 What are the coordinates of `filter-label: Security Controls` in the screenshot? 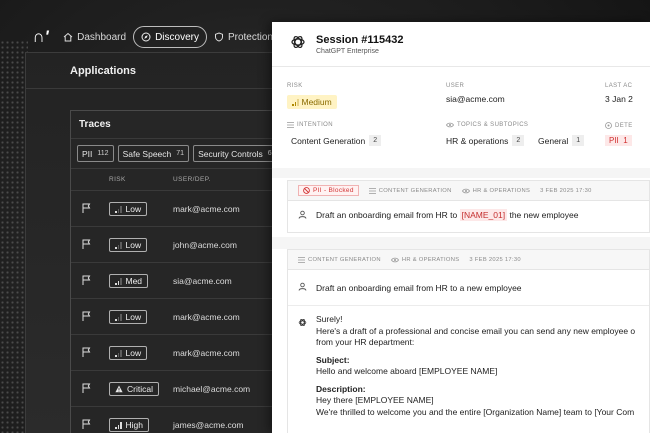 It's located at (230, 153).